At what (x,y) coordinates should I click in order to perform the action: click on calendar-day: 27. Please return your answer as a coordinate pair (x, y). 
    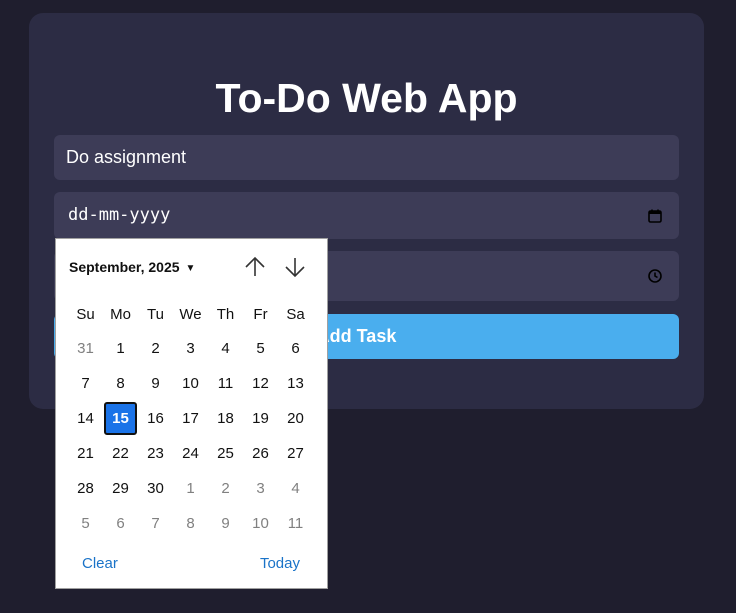
    Looking at the image, I should click on (295, 453).